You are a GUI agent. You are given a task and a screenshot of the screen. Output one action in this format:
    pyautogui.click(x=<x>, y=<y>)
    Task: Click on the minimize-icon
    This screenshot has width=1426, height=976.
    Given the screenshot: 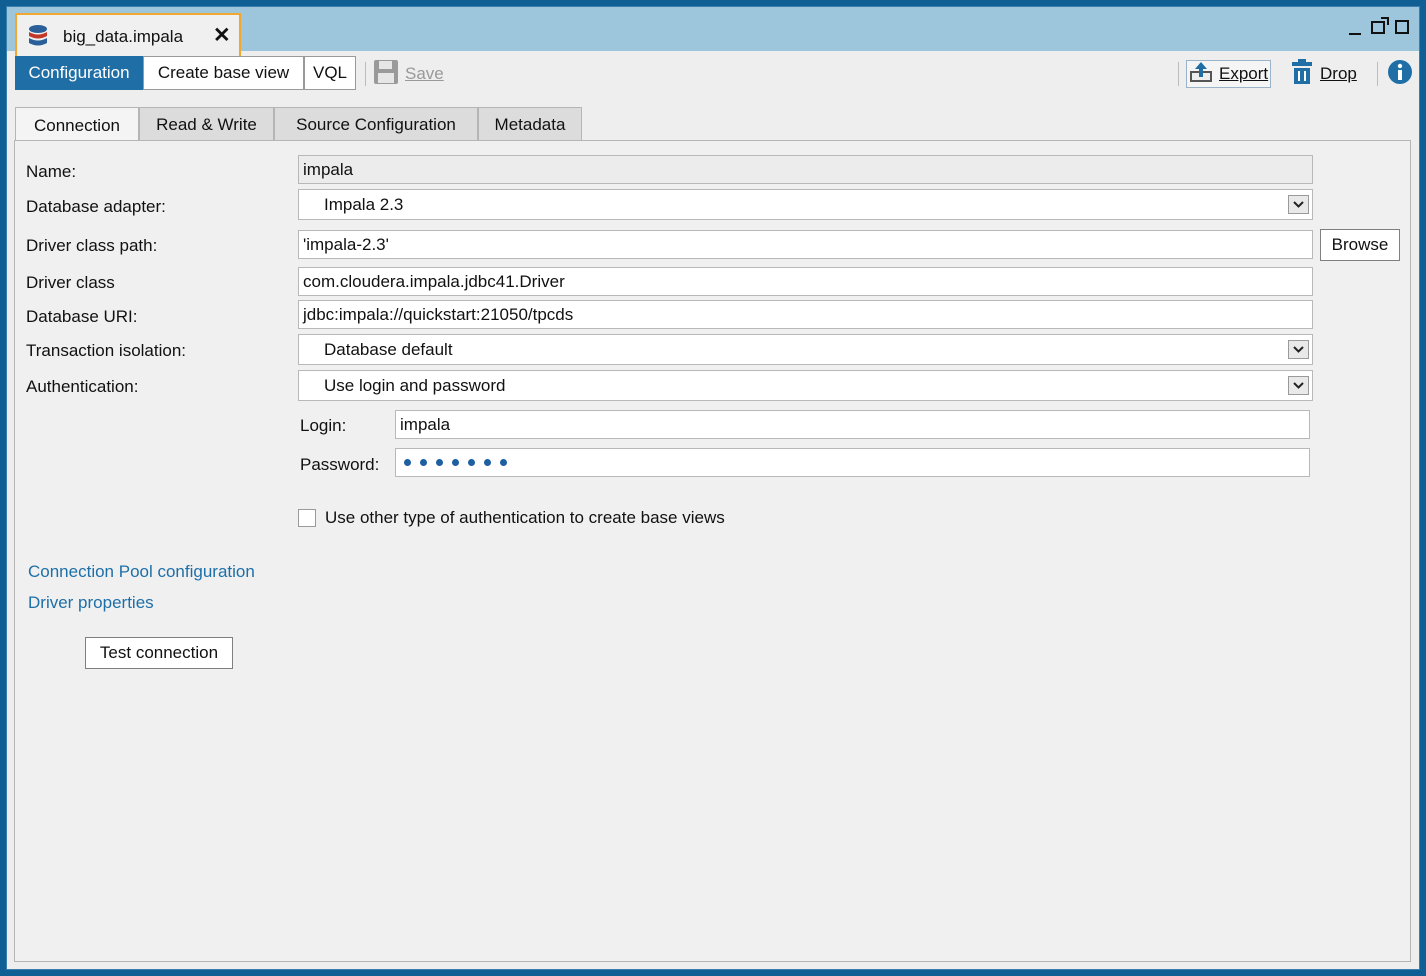 What is the action you would take?
    pyautogui.click(x=1355, y=34)
    